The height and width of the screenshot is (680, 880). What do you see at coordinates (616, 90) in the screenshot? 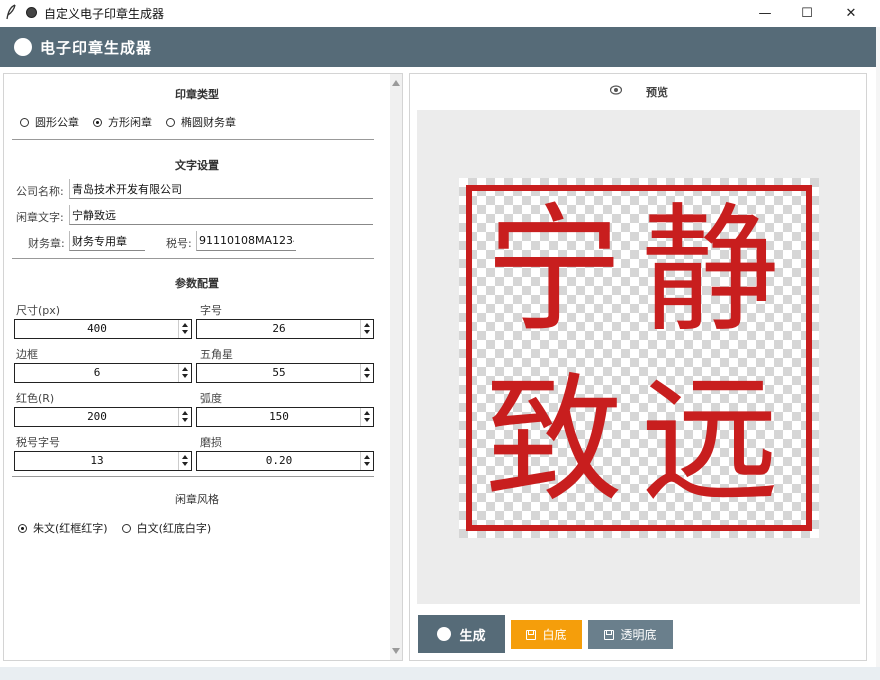
I see `eye-icon` at bounding box center [616, 90].